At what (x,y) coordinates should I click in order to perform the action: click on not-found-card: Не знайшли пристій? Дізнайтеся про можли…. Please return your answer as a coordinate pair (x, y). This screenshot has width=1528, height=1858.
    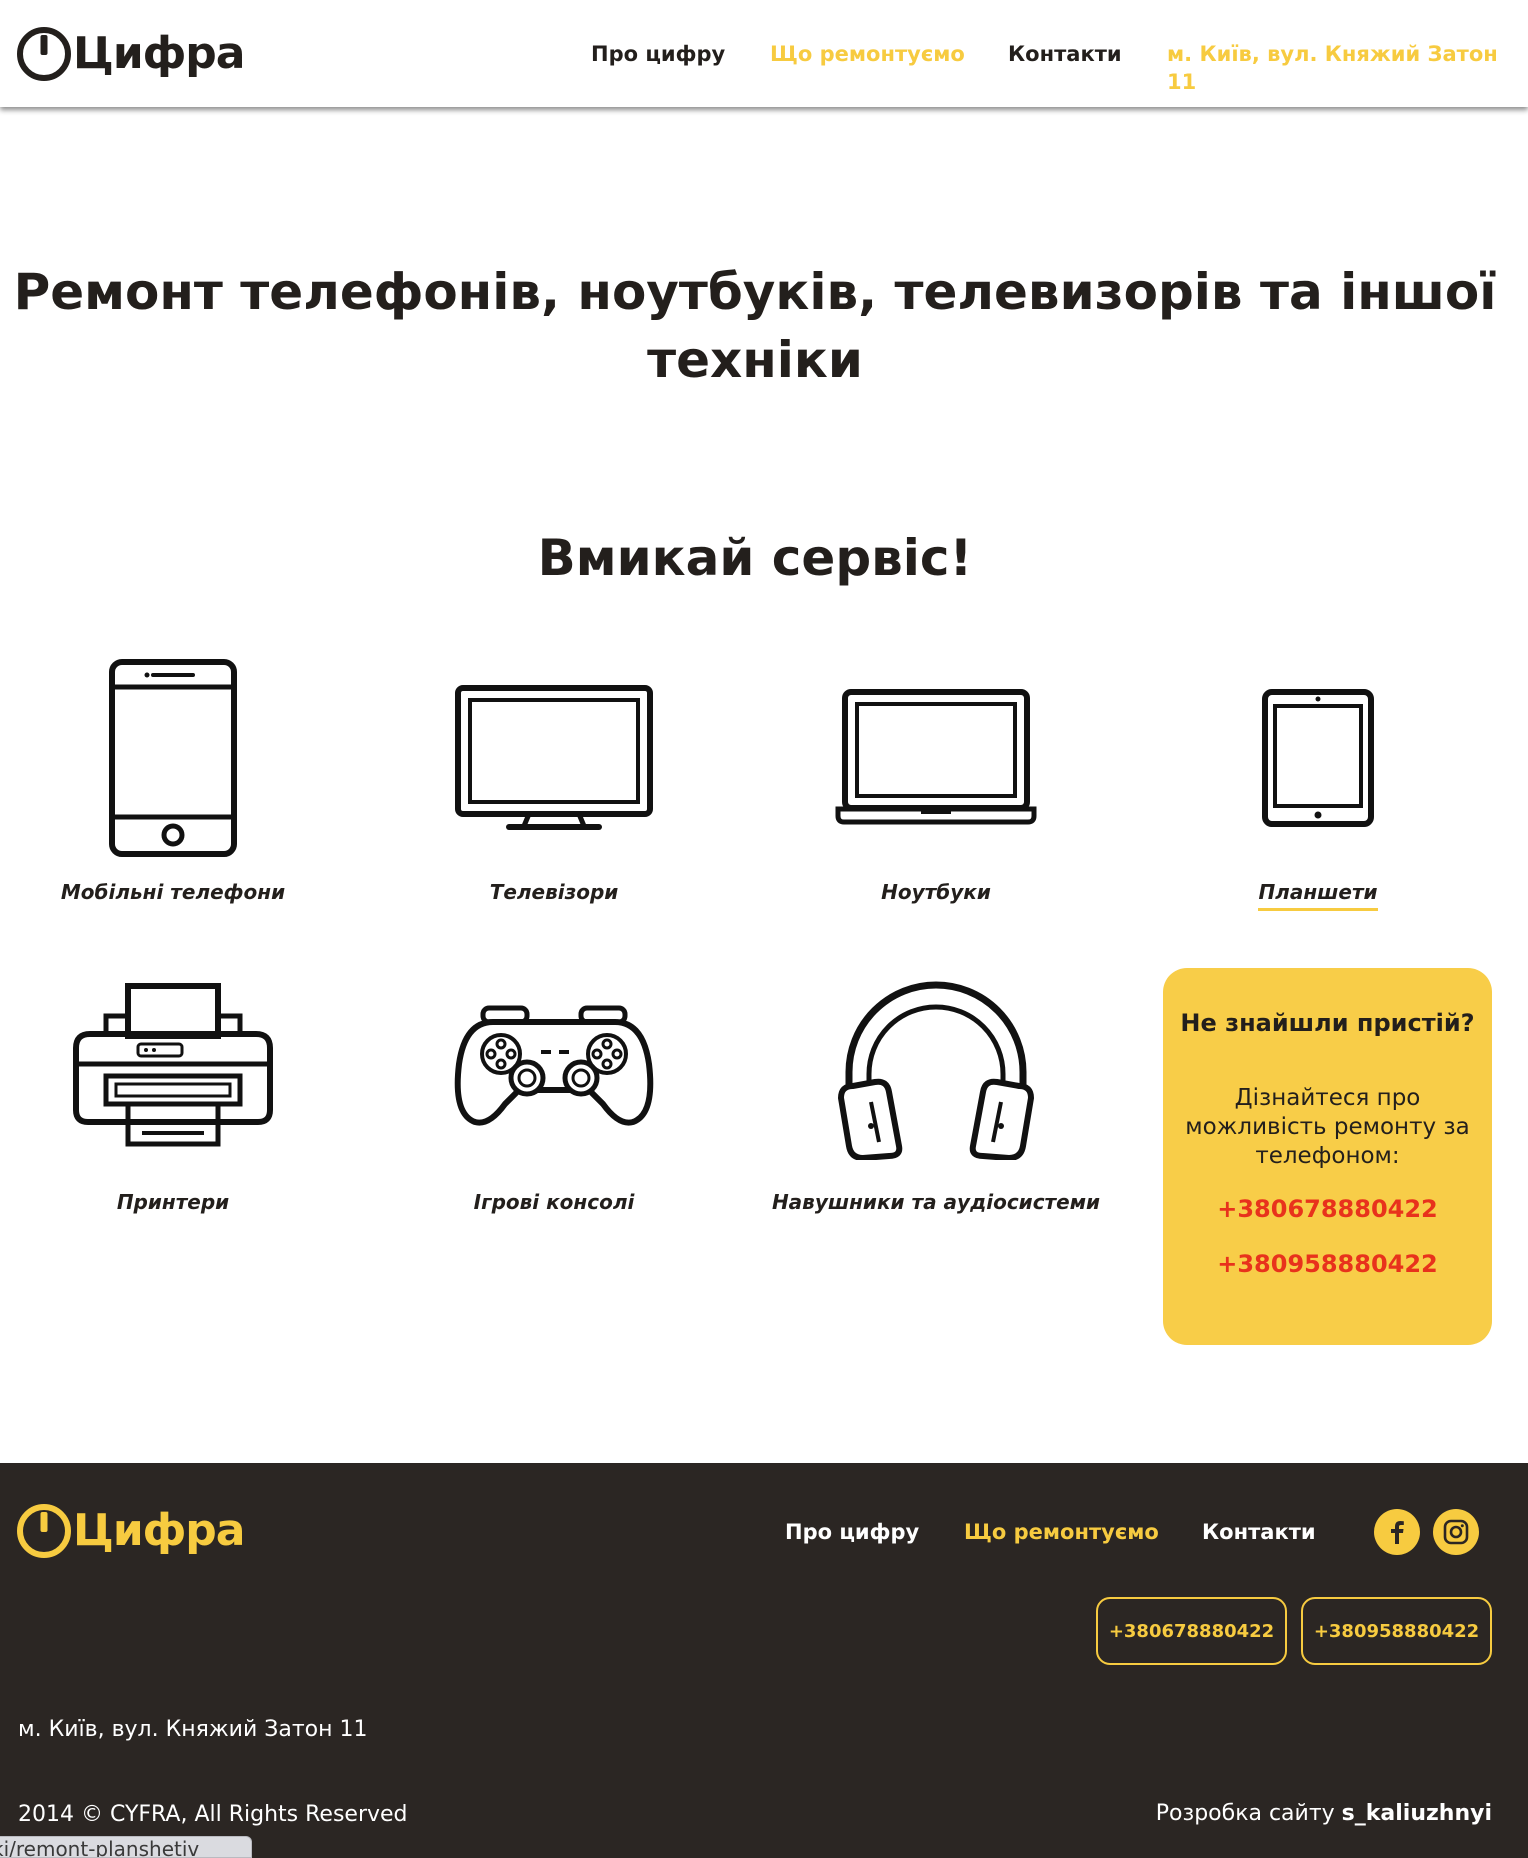
    Looking at the image, I should click on (1327, 1156).